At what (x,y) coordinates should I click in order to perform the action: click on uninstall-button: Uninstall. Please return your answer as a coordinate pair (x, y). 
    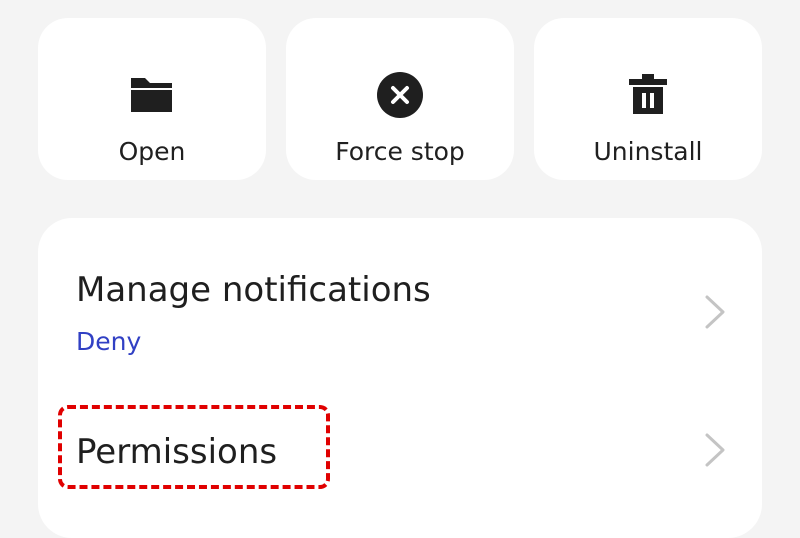
    Looking at the image, I should click on (648, 99).